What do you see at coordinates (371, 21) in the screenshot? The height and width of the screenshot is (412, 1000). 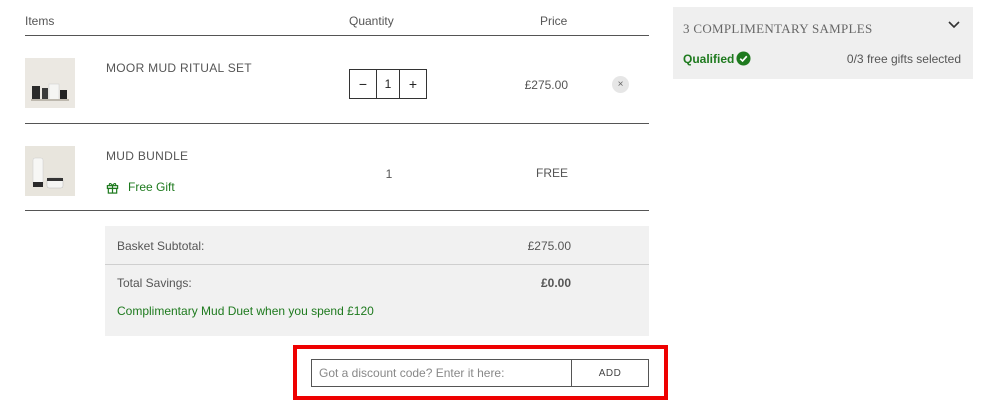 I see `quantity-column-header: Quantity` at bounding box center [371, 21].